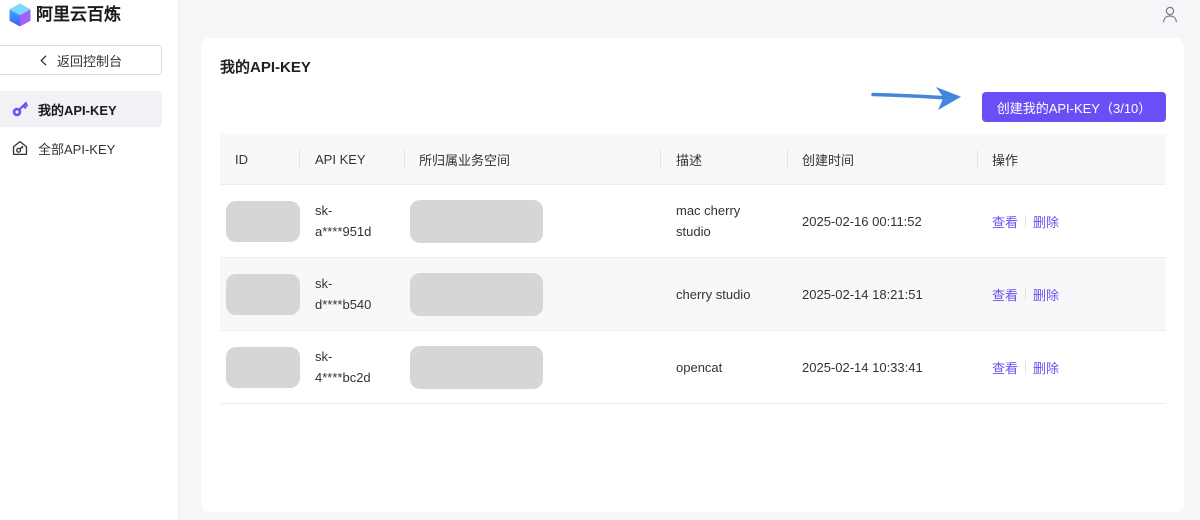 This screenshot has height=520, width=1200. I want to click on created-at-cell: 2025-02-14 10:33:41, so click(882, 367).